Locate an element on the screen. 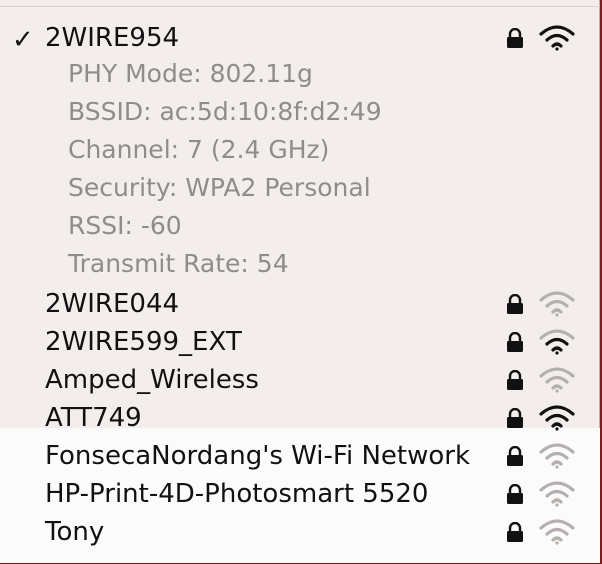 The image size is (602, 564). detail-rssi: RSSI: -60 is located at coordinates (125, 225).